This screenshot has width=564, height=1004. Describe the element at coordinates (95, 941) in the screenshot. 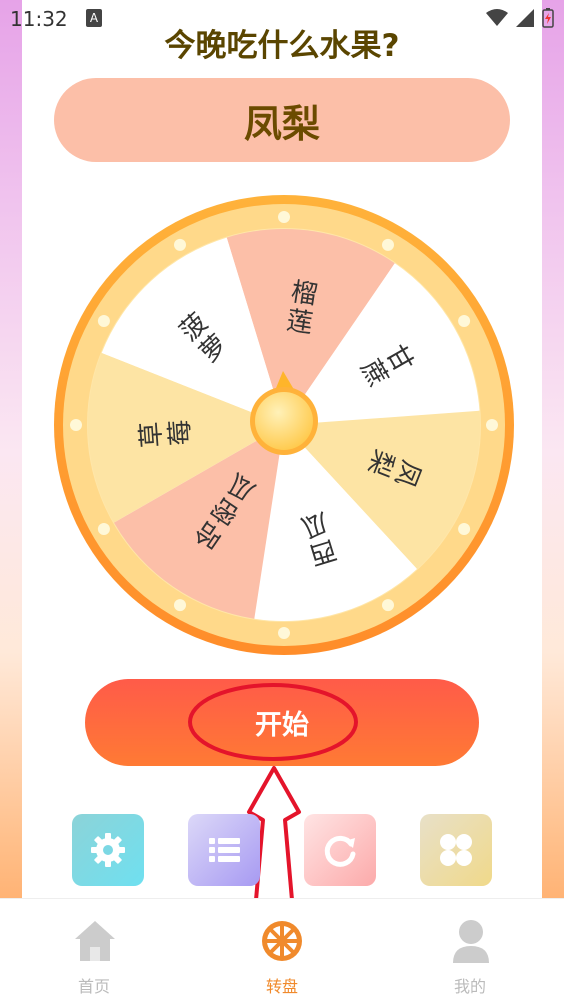

I see `home-icon` at that location.